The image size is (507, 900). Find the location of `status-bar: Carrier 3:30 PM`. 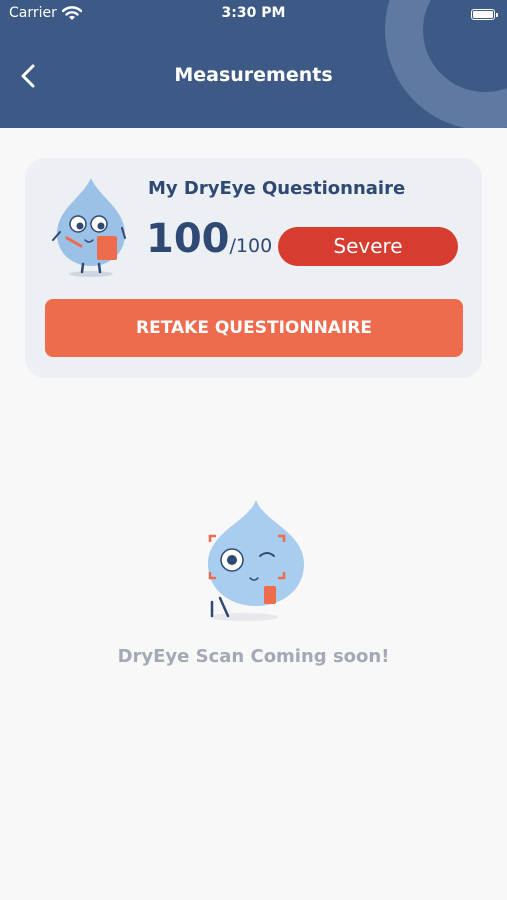

status-bar: Carrier 3:30 PM is located at coordinates (253, 14).